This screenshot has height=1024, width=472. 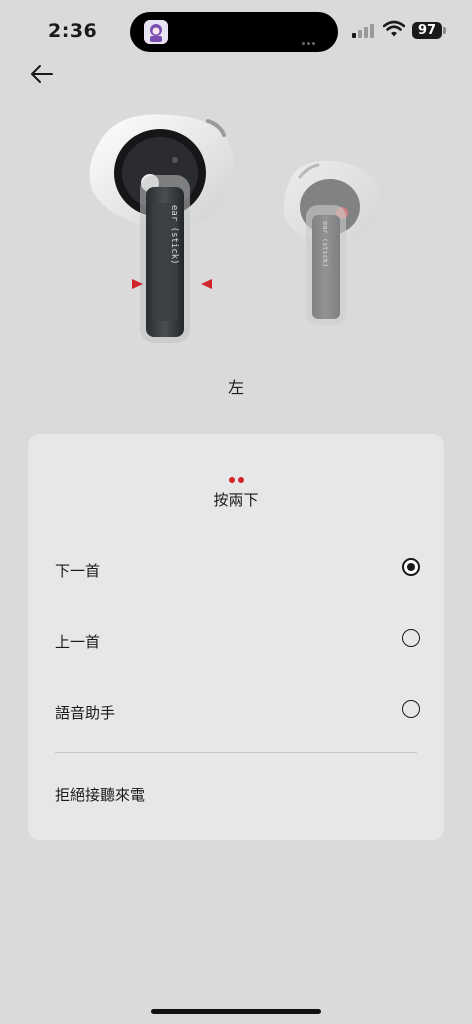 What do you see at coordinates (78, 571) in the screenshot?
I see `option-label: 下一首` at bounding box center [78, 571].